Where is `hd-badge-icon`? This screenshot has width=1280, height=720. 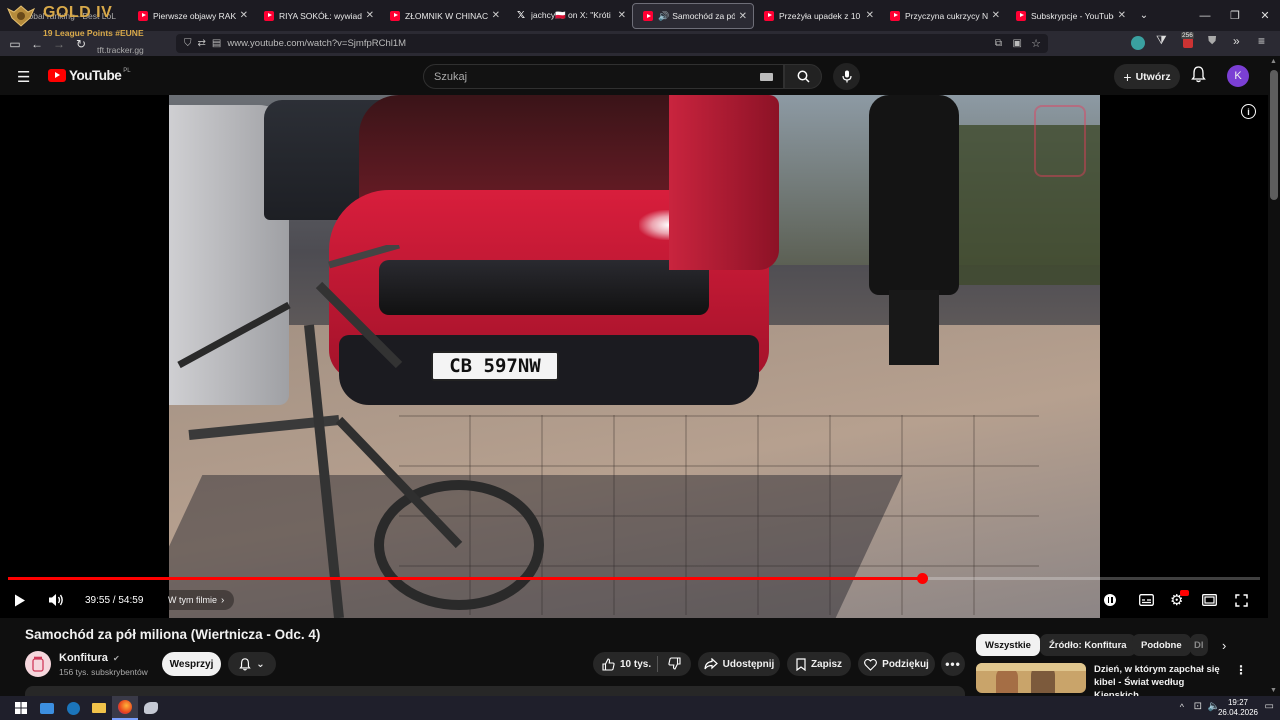
hd-badge-icon is located at coordinates (1184, 593).